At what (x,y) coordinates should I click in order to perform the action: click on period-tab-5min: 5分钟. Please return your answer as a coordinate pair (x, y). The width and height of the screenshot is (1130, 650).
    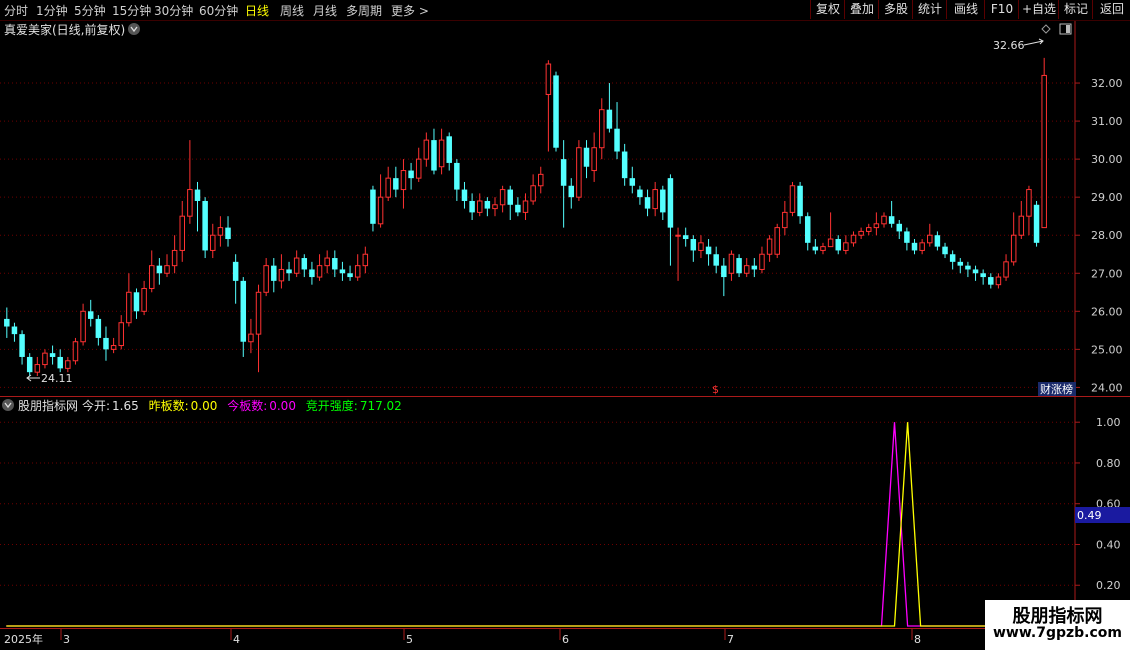
    Looking at the image, I should click on (90, 10).